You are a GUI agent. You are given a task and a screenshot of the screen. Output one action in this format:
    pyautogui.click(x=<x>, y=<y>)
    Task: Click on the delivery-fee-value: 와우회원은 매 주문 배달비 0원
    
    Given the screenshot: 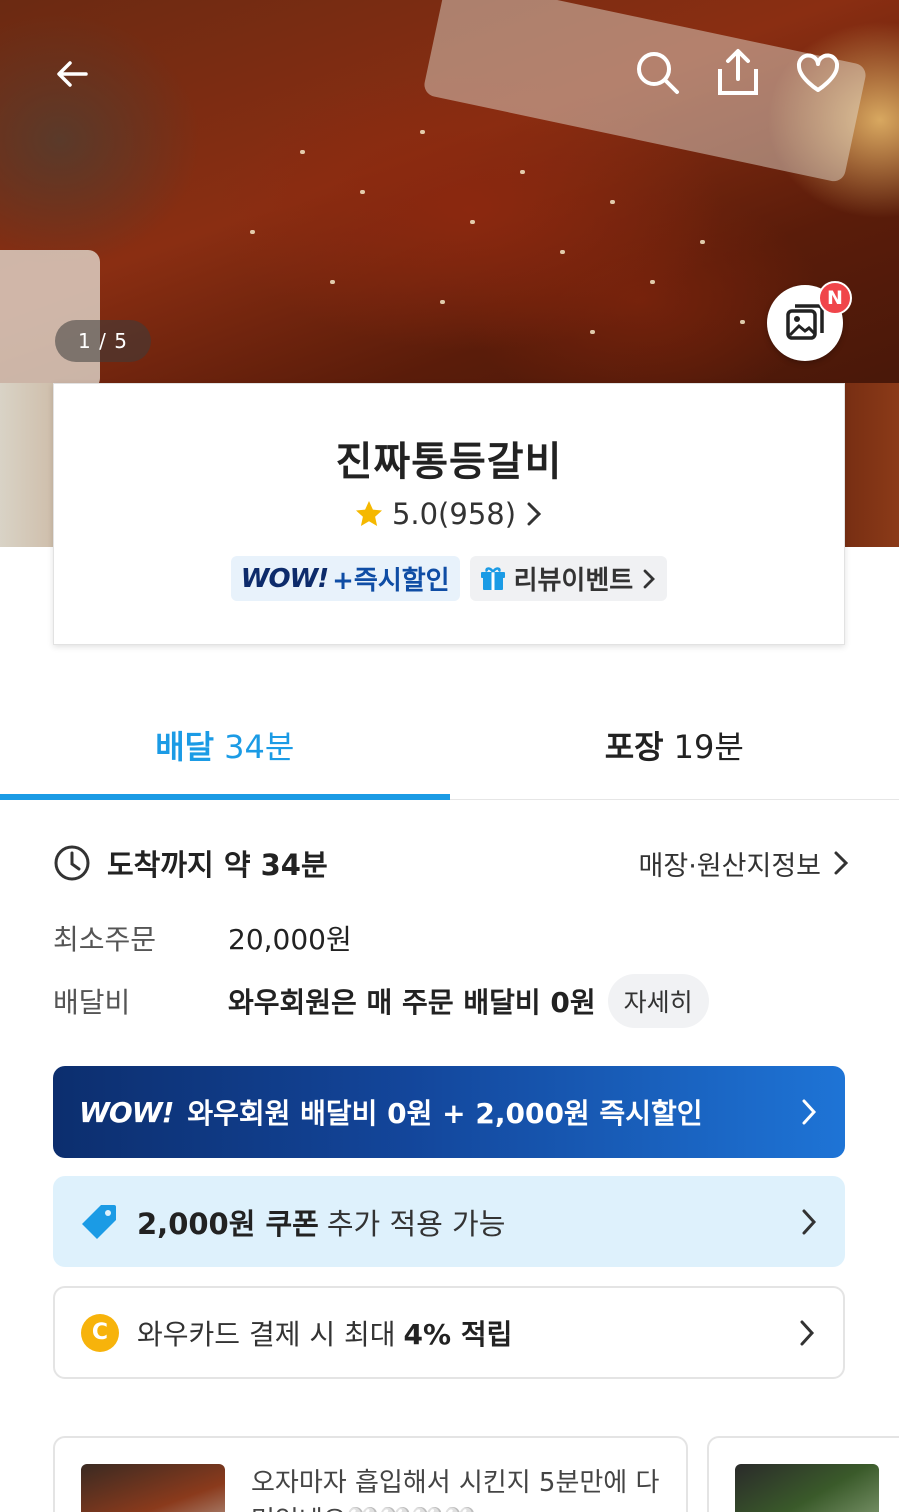 What is the action you would take?
    pyautogui.click(x=412, y=1002)
    